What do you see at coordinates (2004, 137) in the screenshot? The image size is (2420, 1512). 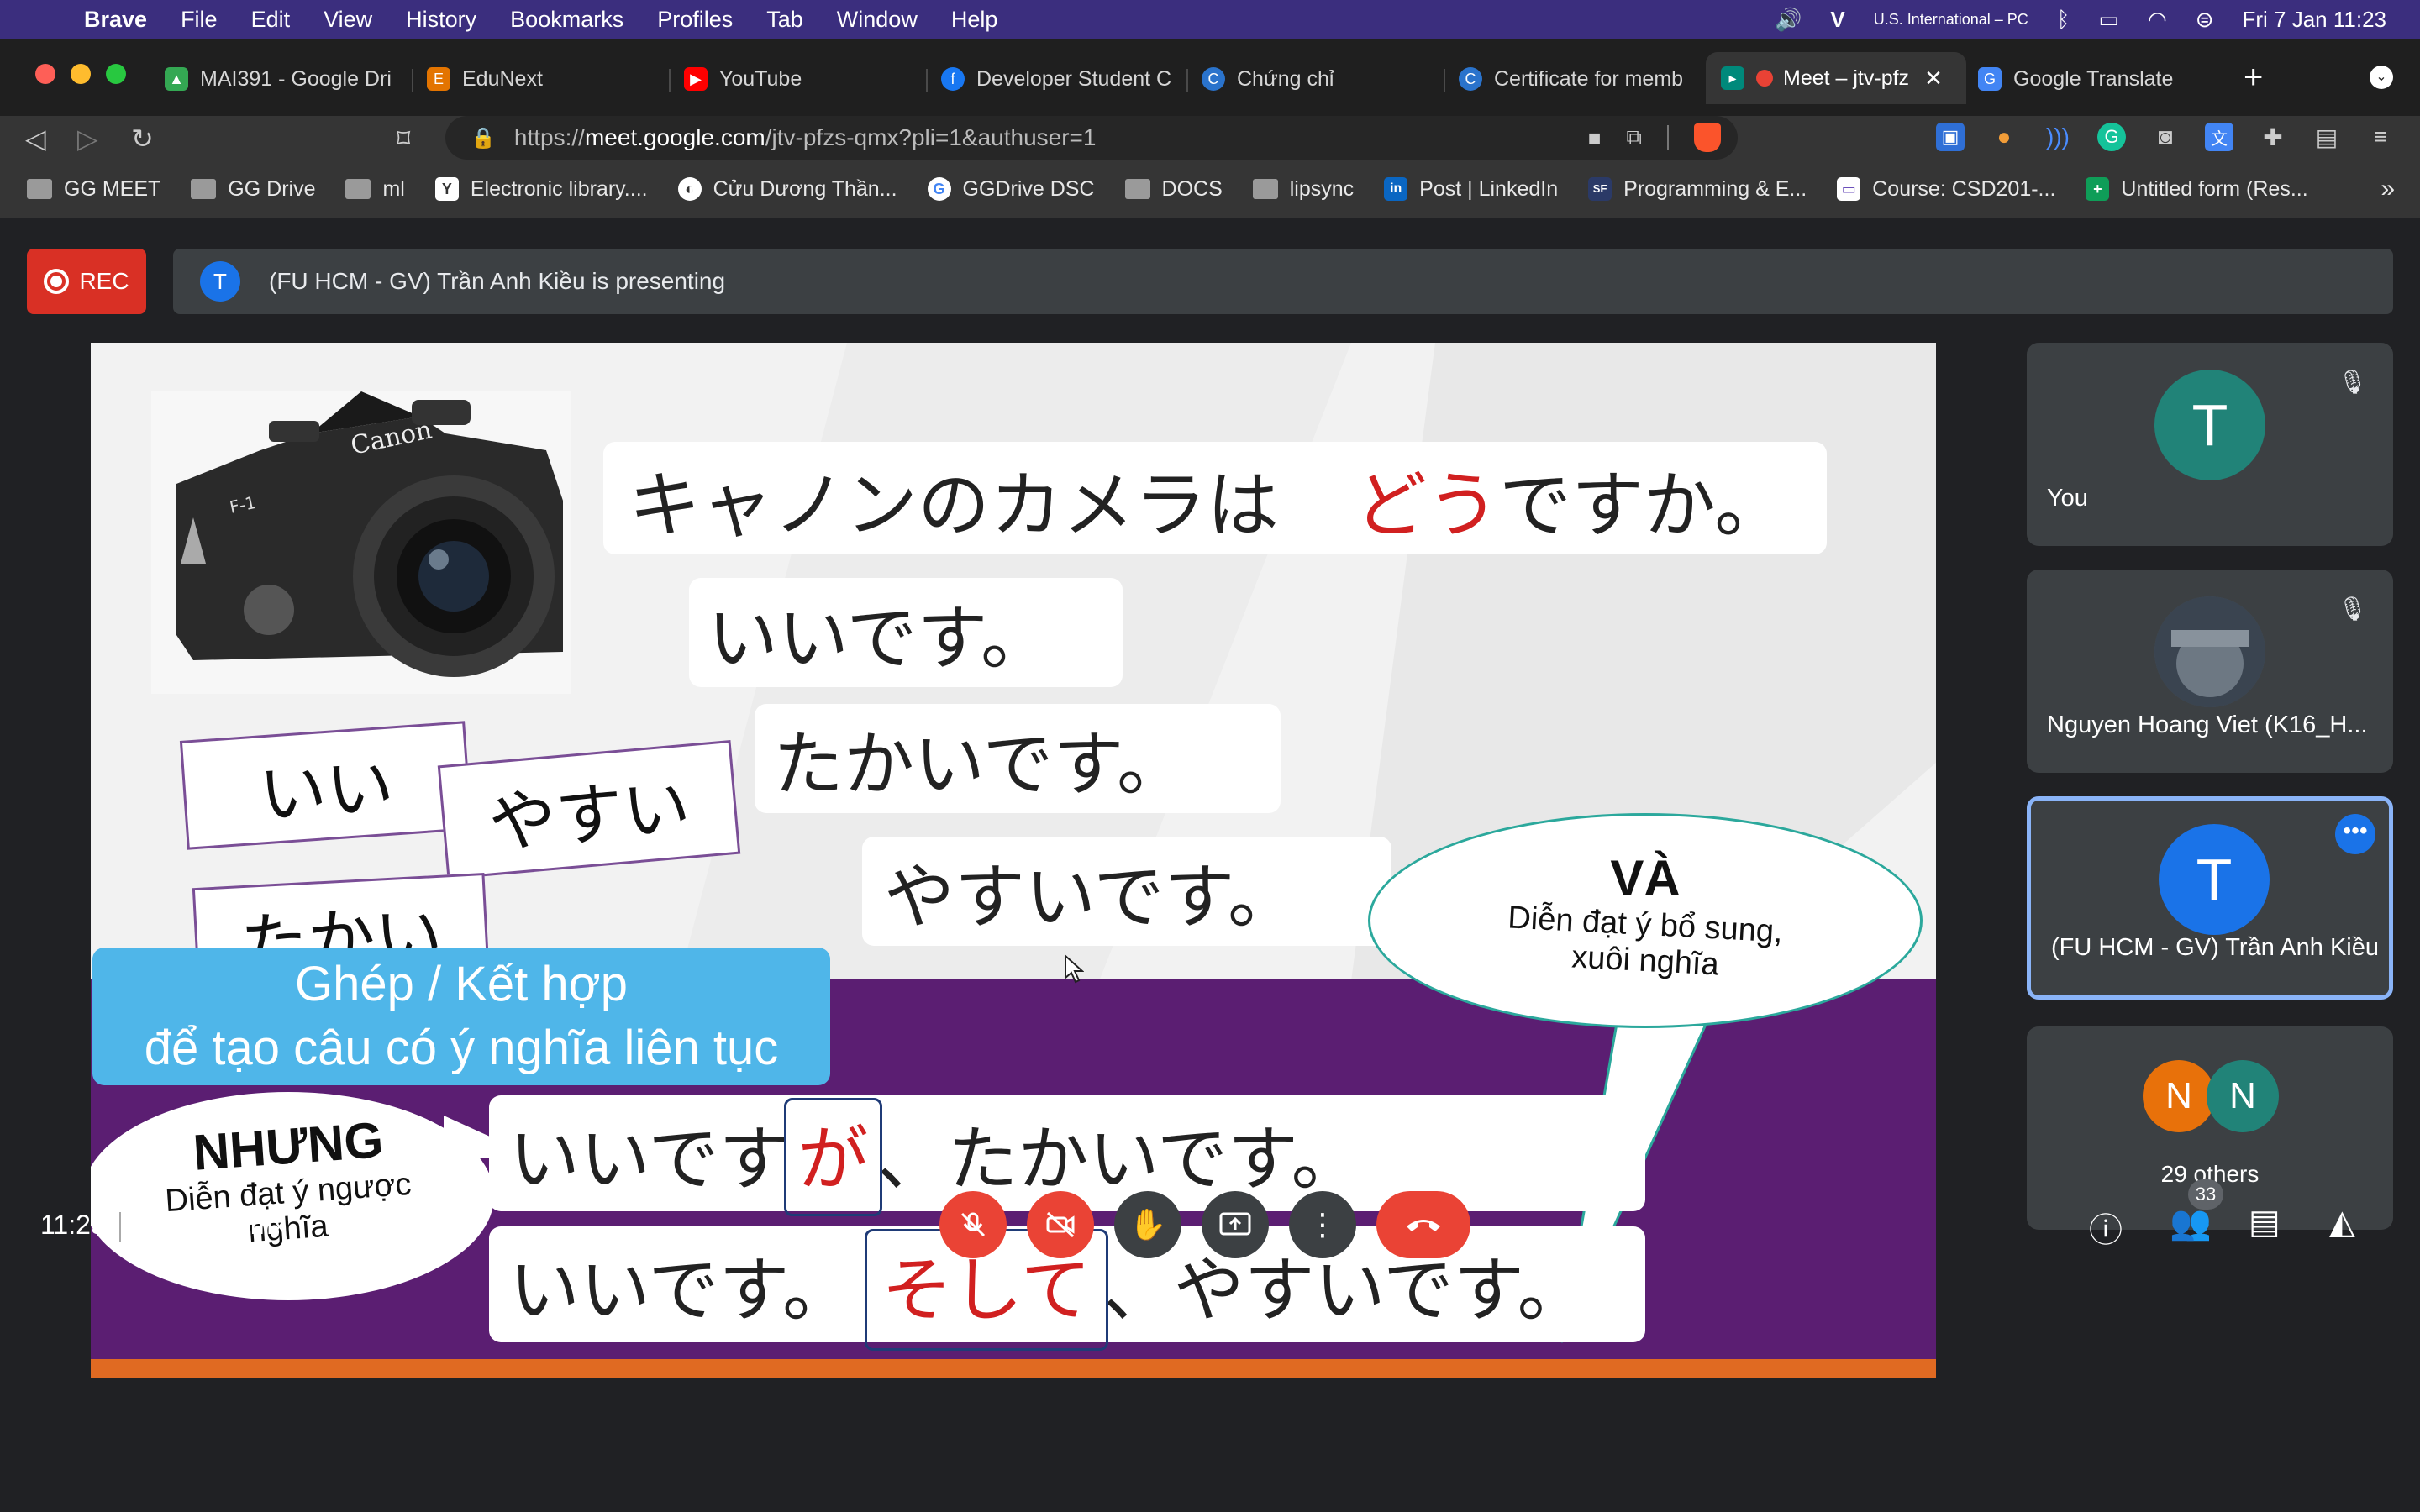 I see `extension-honey-icon: ●` at bounding box center [2004, 137].